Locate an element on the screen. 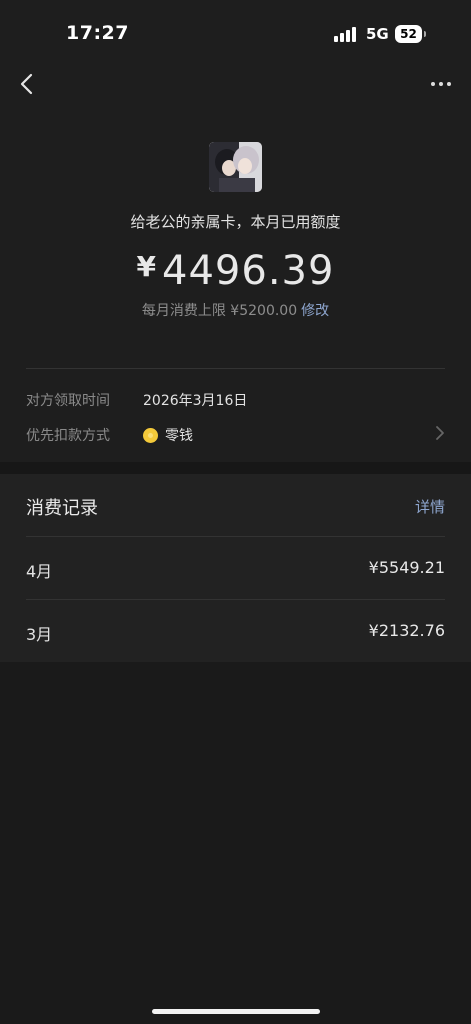 The height and width of the screenshot is (1024, 471). more-button is located at coordinates (441, 84).